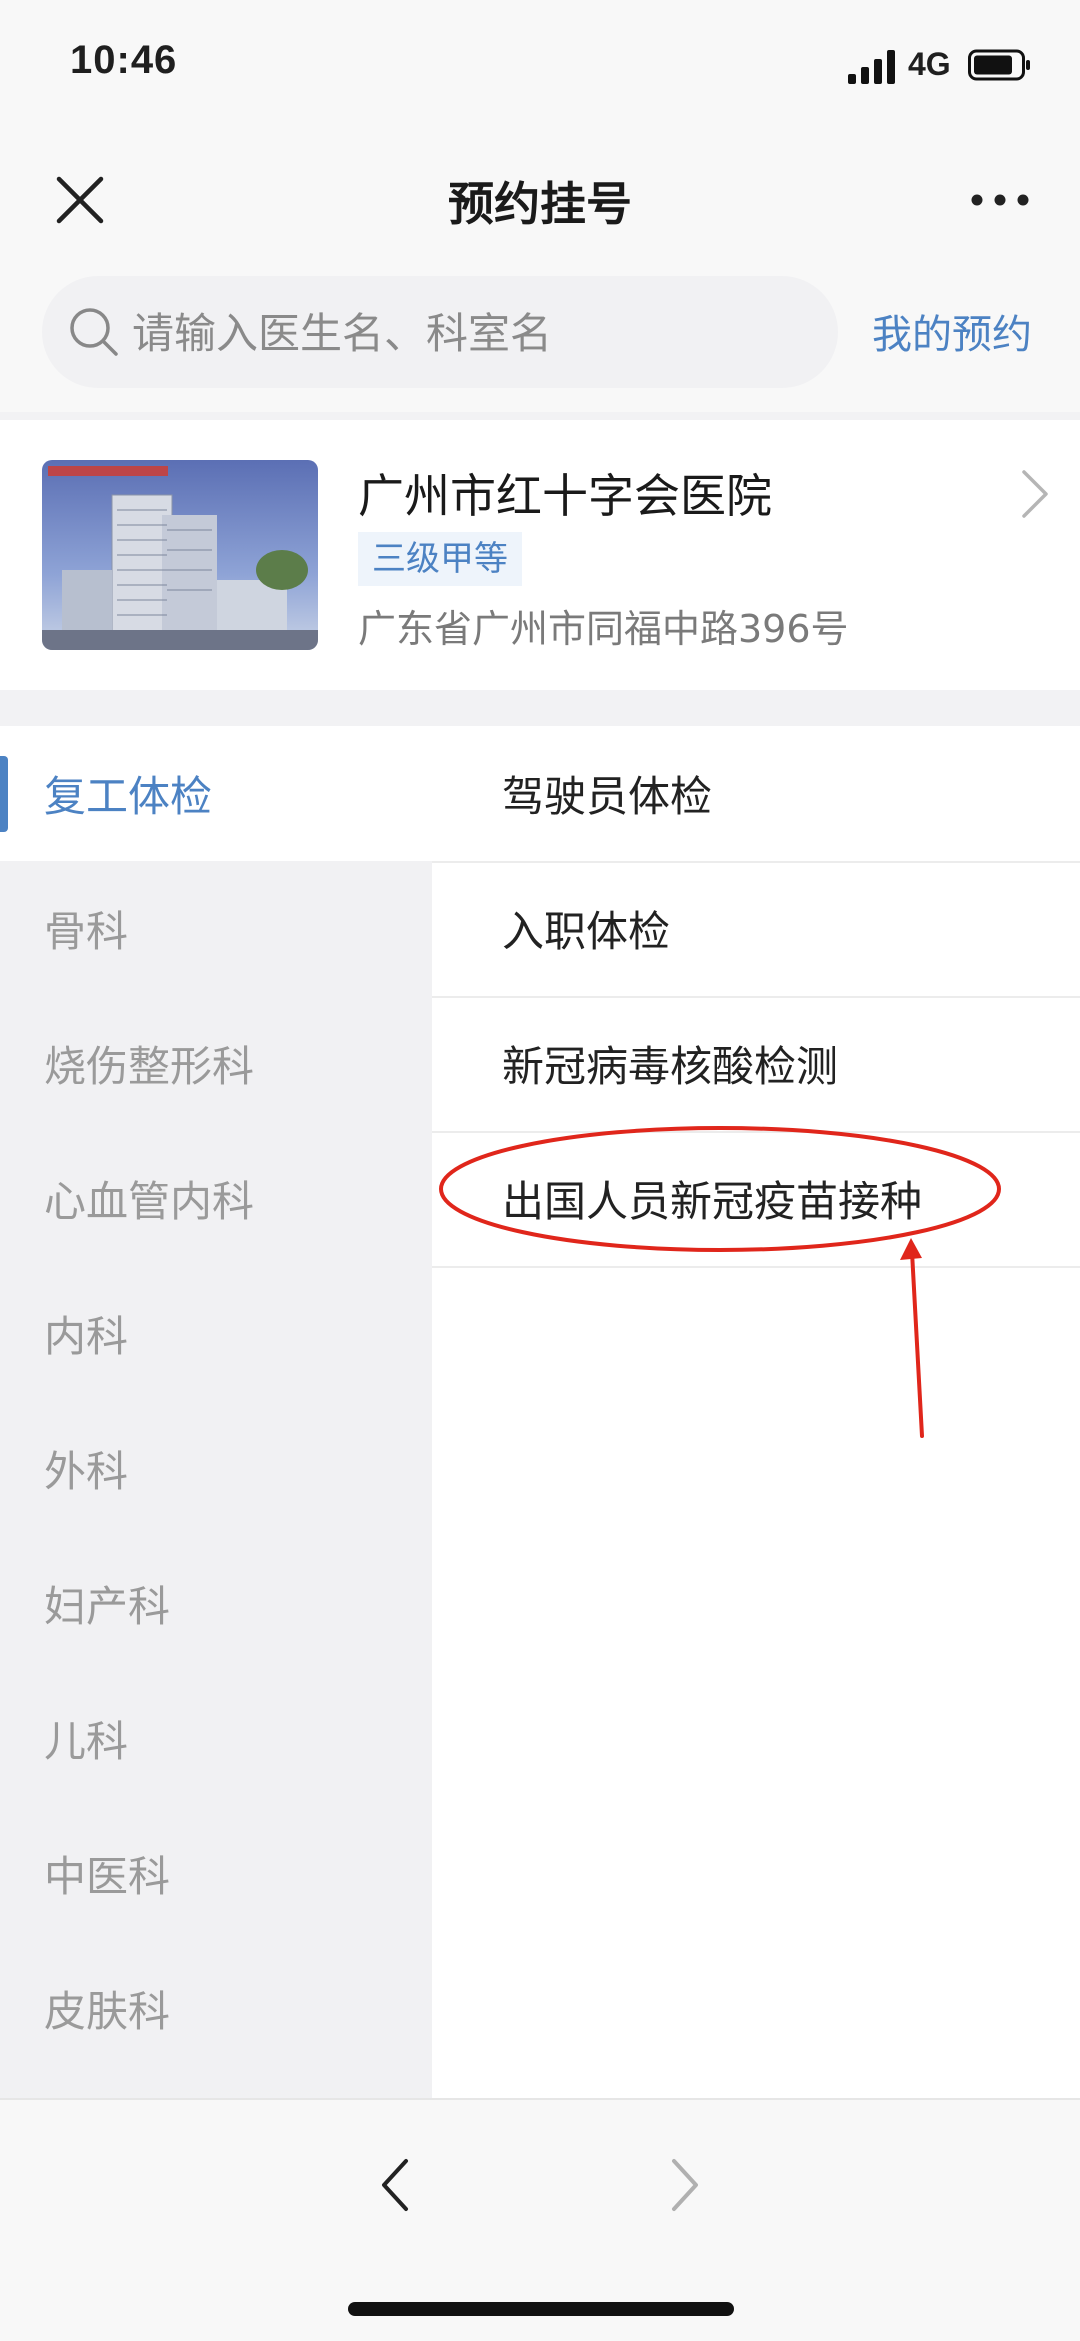  I want to click on chevron-right-icon, so click(1035, 494).